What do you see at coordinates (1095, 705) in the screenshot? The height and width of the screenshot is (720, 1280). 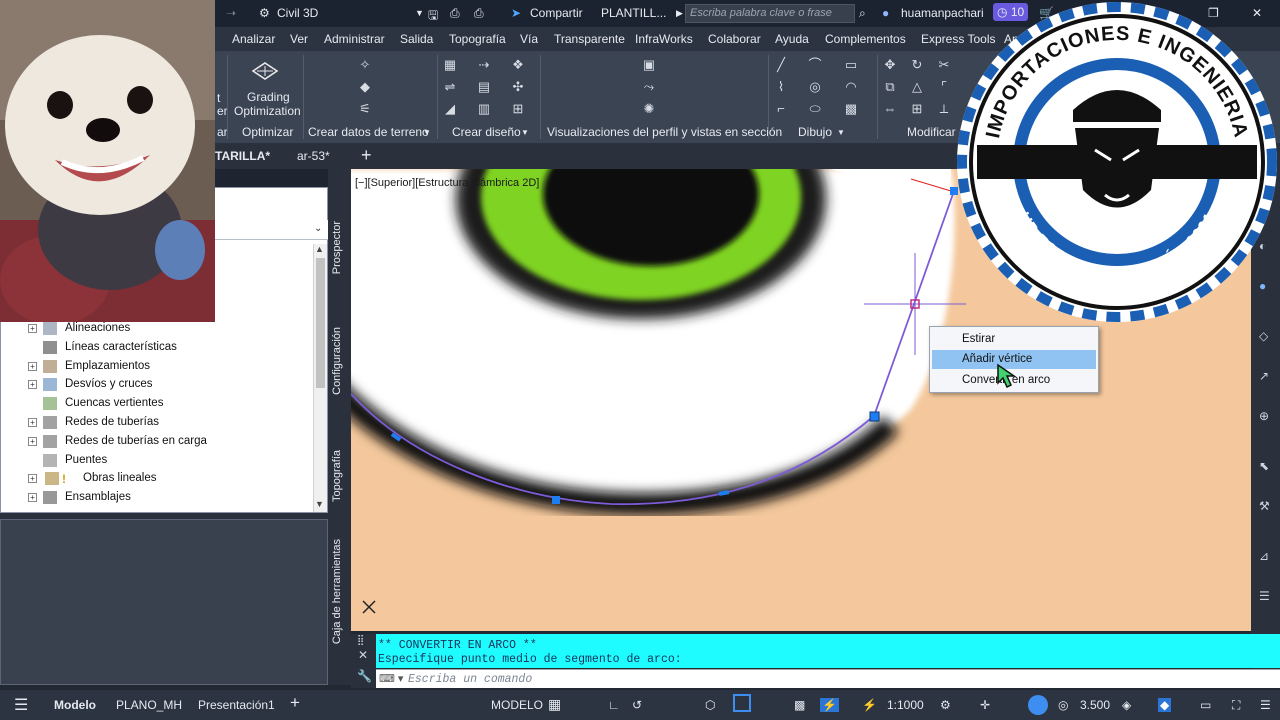 I see `status-value: 3.500` at bounding box center [1095, 705].